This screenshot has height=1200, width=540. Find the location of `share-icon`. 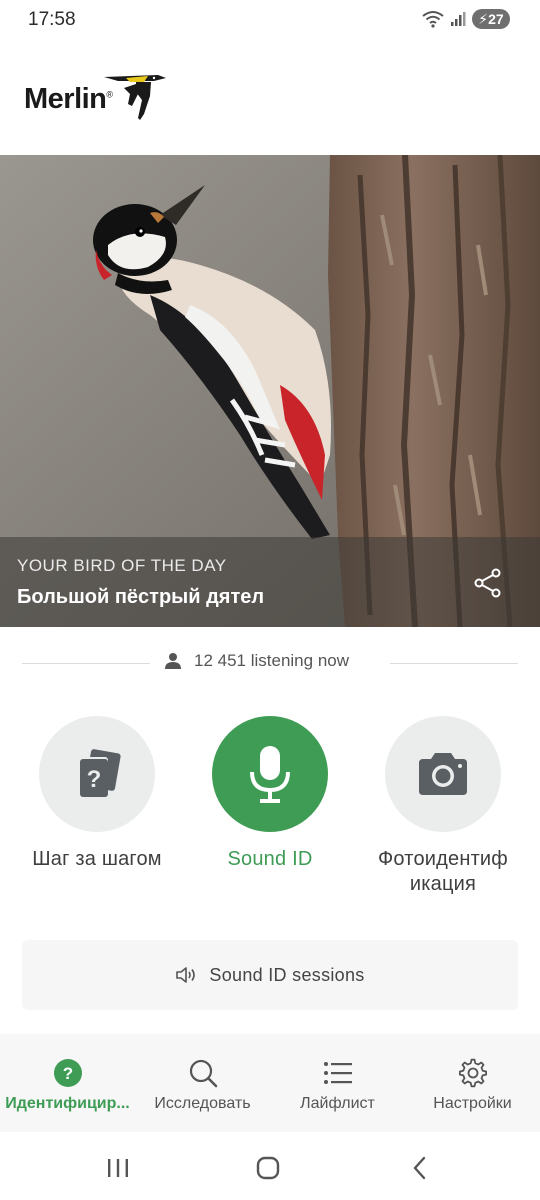

share-icon is located at coordinates (487, 583).